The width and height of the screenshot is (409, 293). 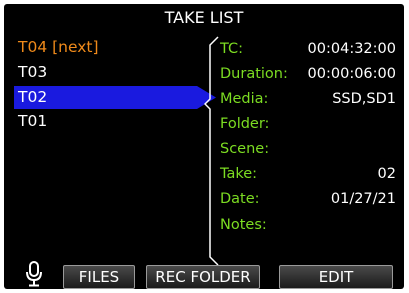 What do you see at coordinates (103, 72) in the screenshot?
I see `take-item-t03: T03` at bounding box center [103, 72].